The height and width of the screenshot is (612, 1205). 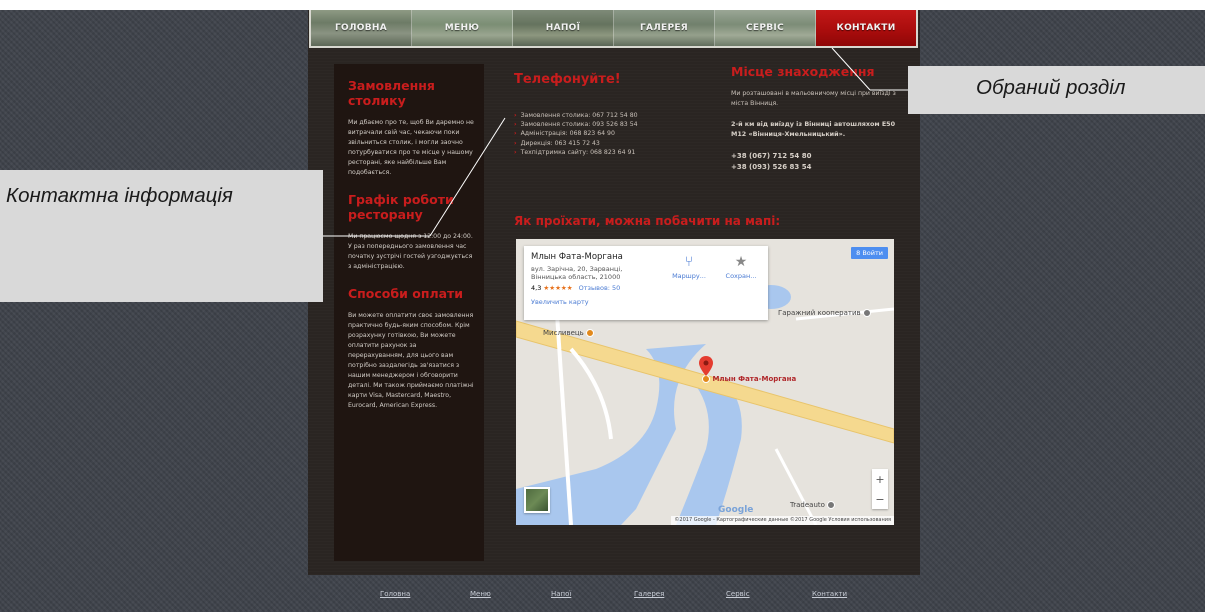 What do you see at coordinates (765, 28) in the screenshot?
I see `nav-item-service: СЕРВІС` at bounding box center [765, 28].